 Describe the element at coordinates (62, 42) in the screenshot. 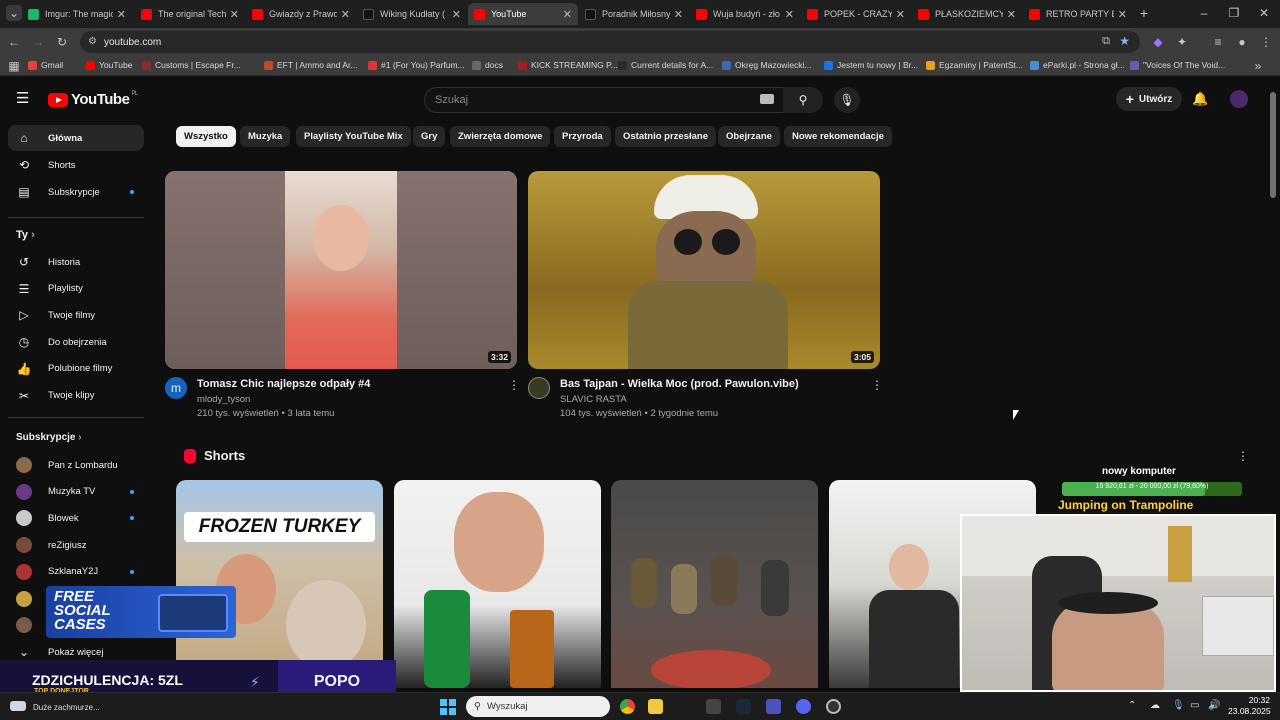

I see `reload-icon: ↻` at that location.